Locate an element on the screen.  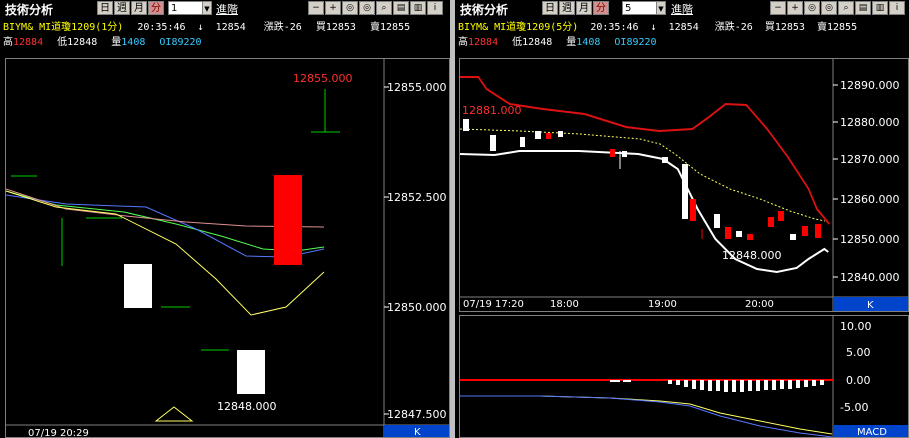
x-axis-label: 07/19 17:20 is located at coordinates (493, 304).